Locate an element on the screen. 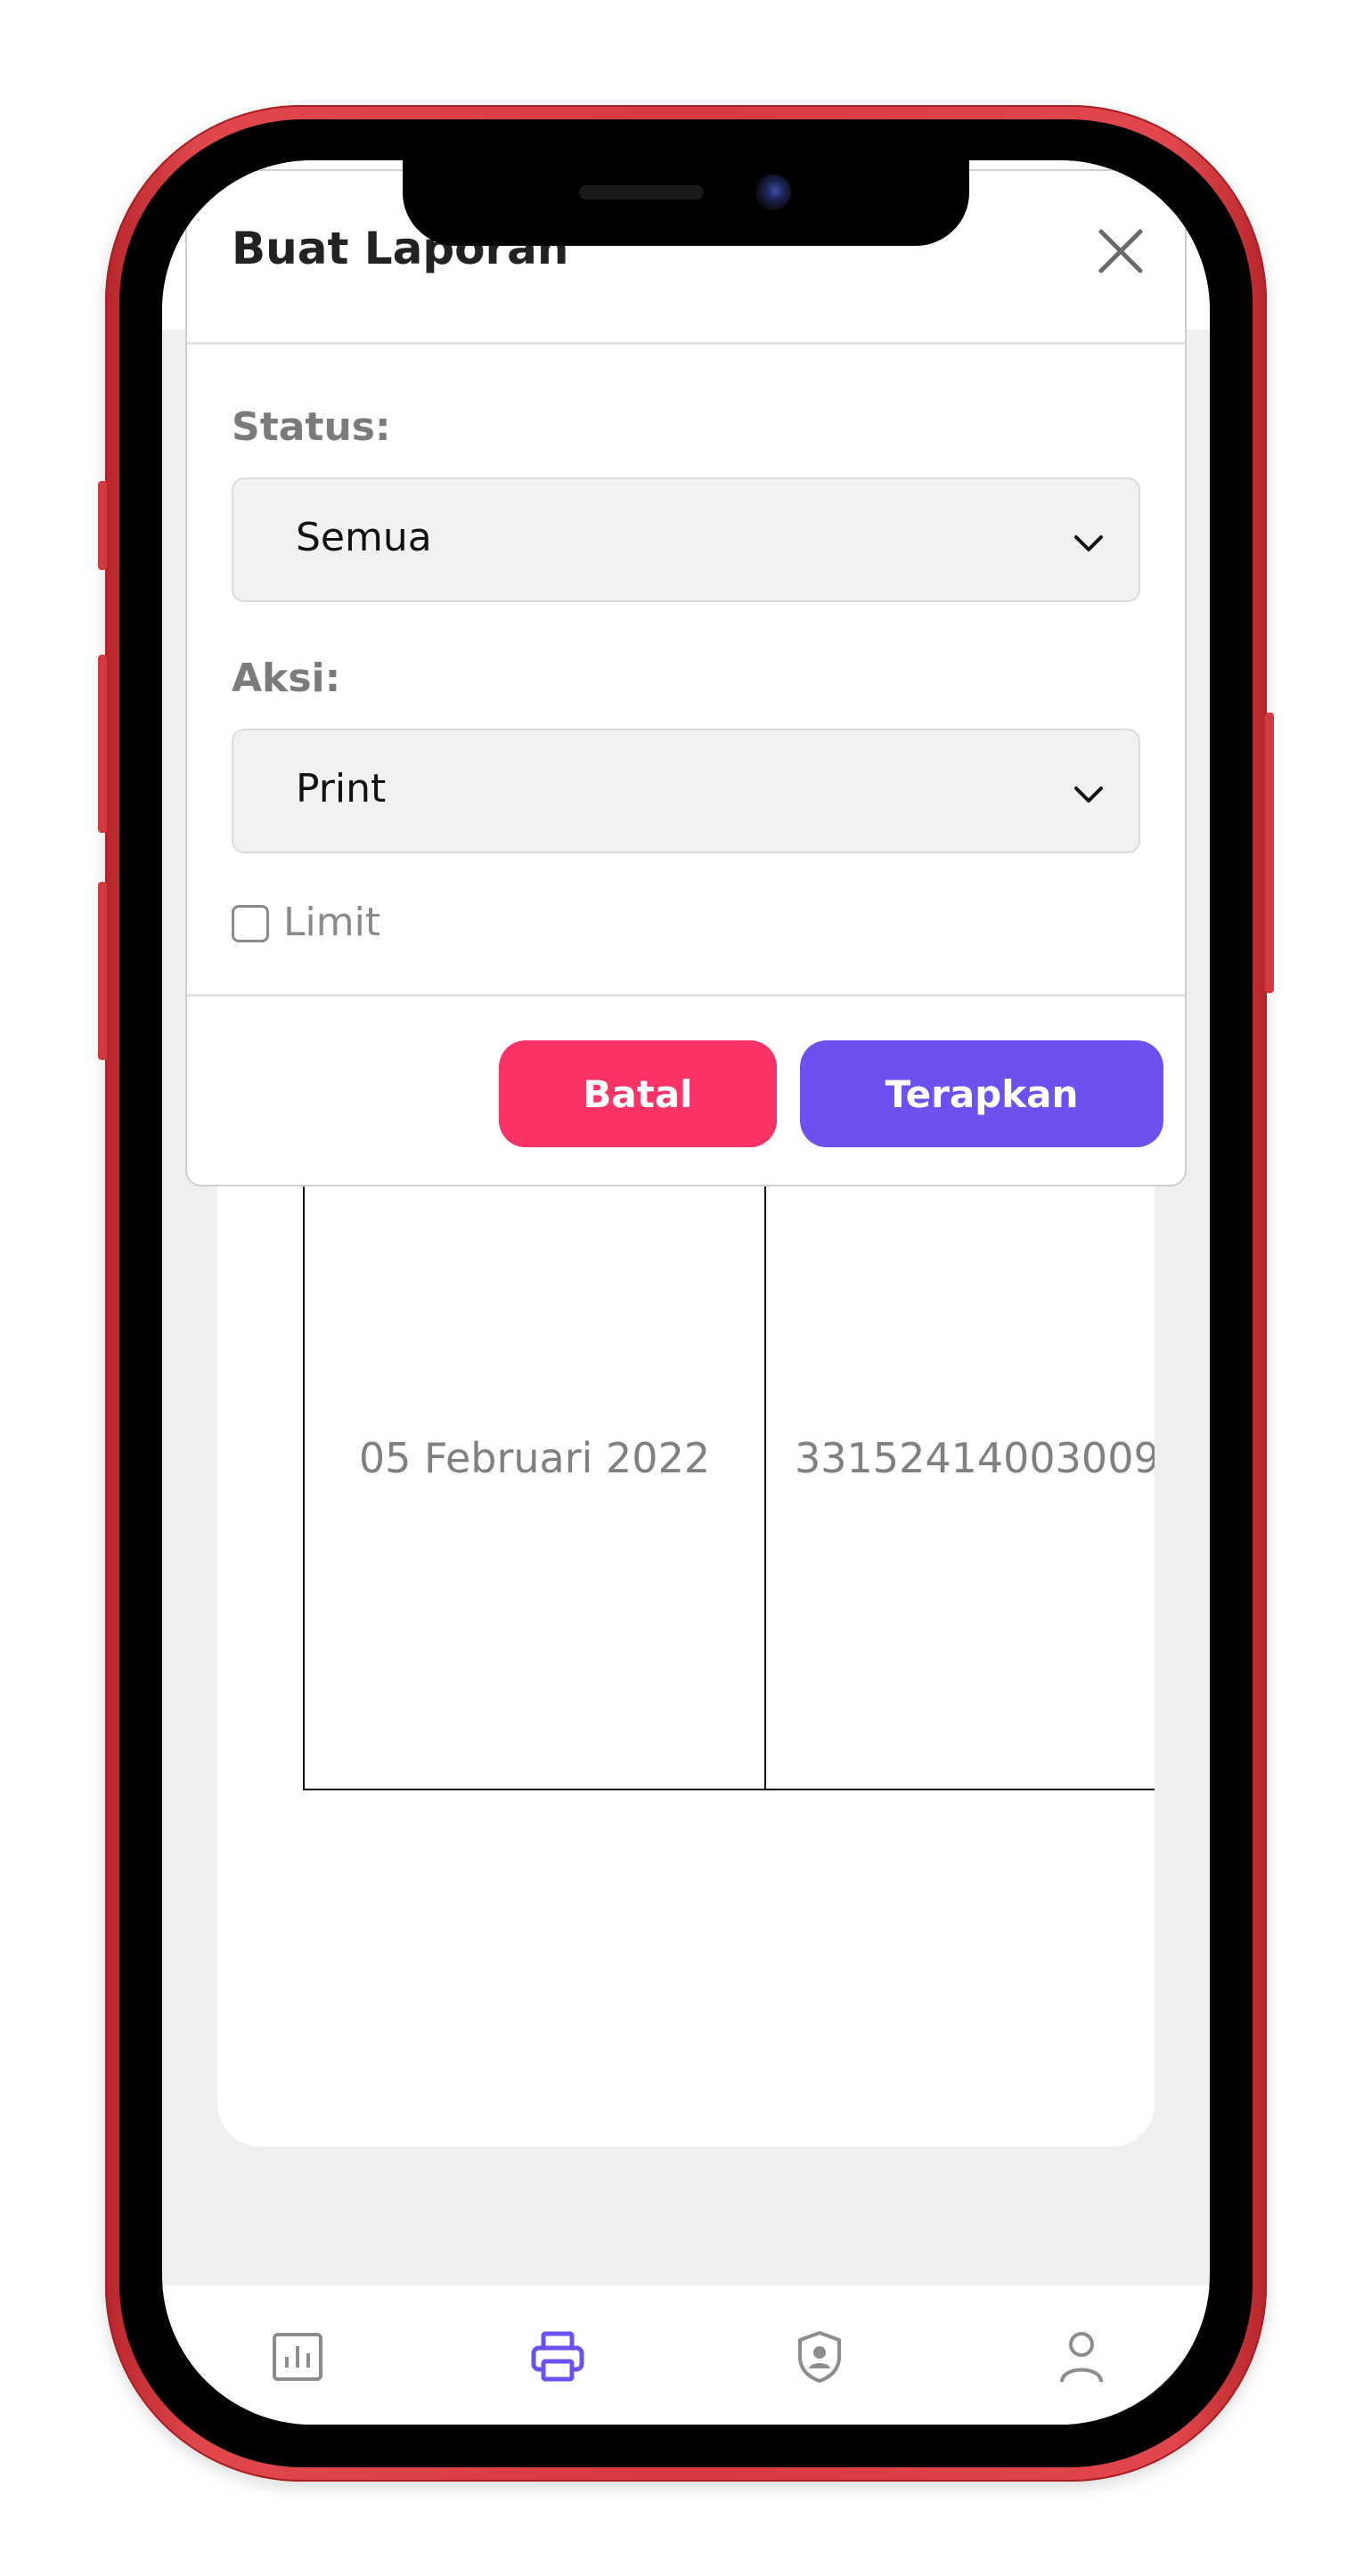 The image size is (1363, 2576). nav-item-security is located at coordinates (820, 2357).